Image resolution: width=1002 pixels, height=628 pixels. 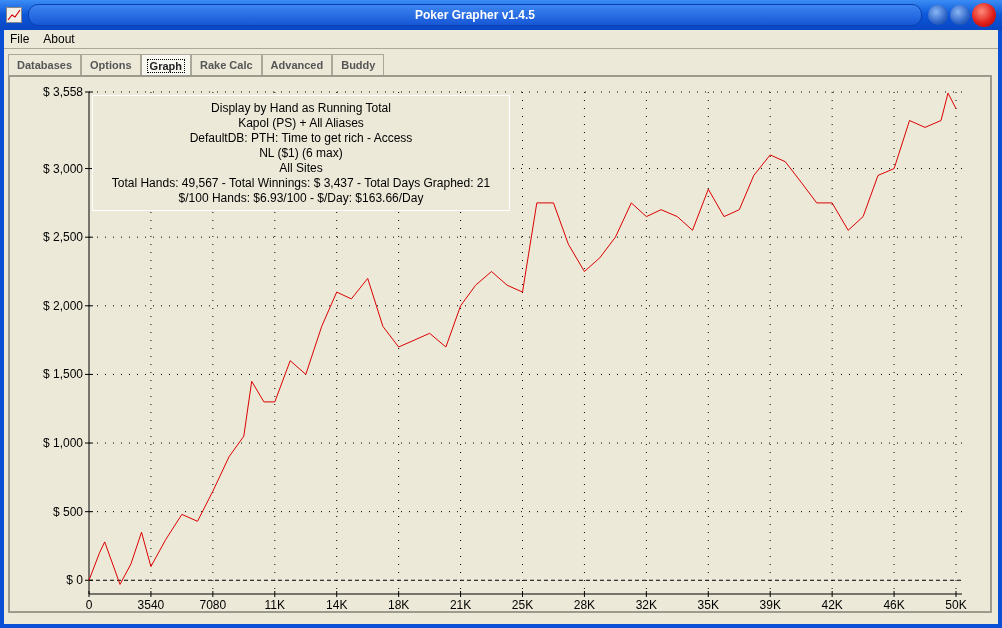 I want to click on x-tick-label: 25K, so click(x=522, y=604).